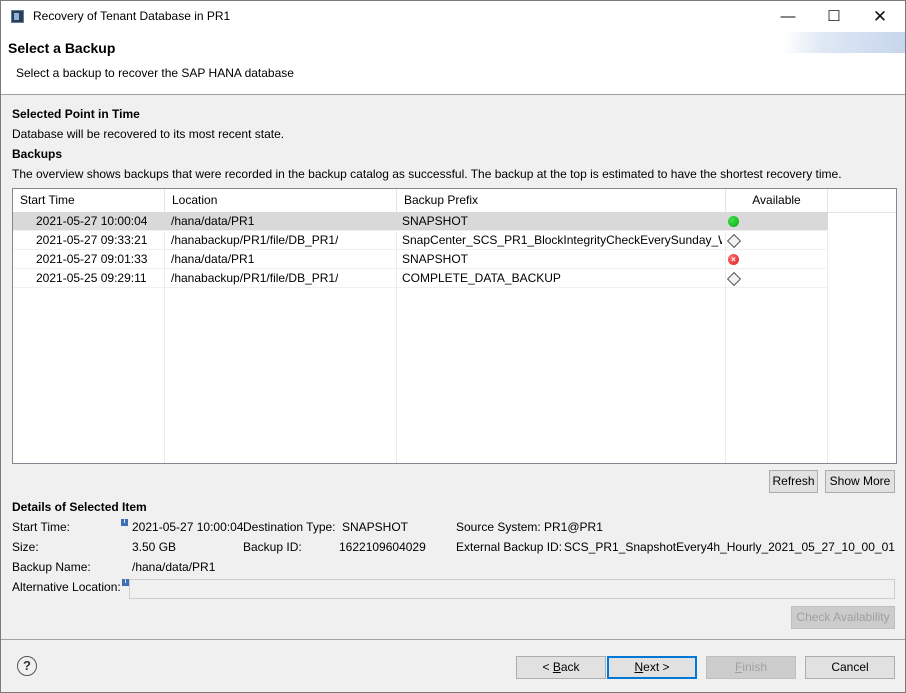 Image resolution: width=906 pixels, height=693 pixels. Describe the element at coordinates (834, 16) in the screenshot. I see `maximize-button: ☐` at that location.